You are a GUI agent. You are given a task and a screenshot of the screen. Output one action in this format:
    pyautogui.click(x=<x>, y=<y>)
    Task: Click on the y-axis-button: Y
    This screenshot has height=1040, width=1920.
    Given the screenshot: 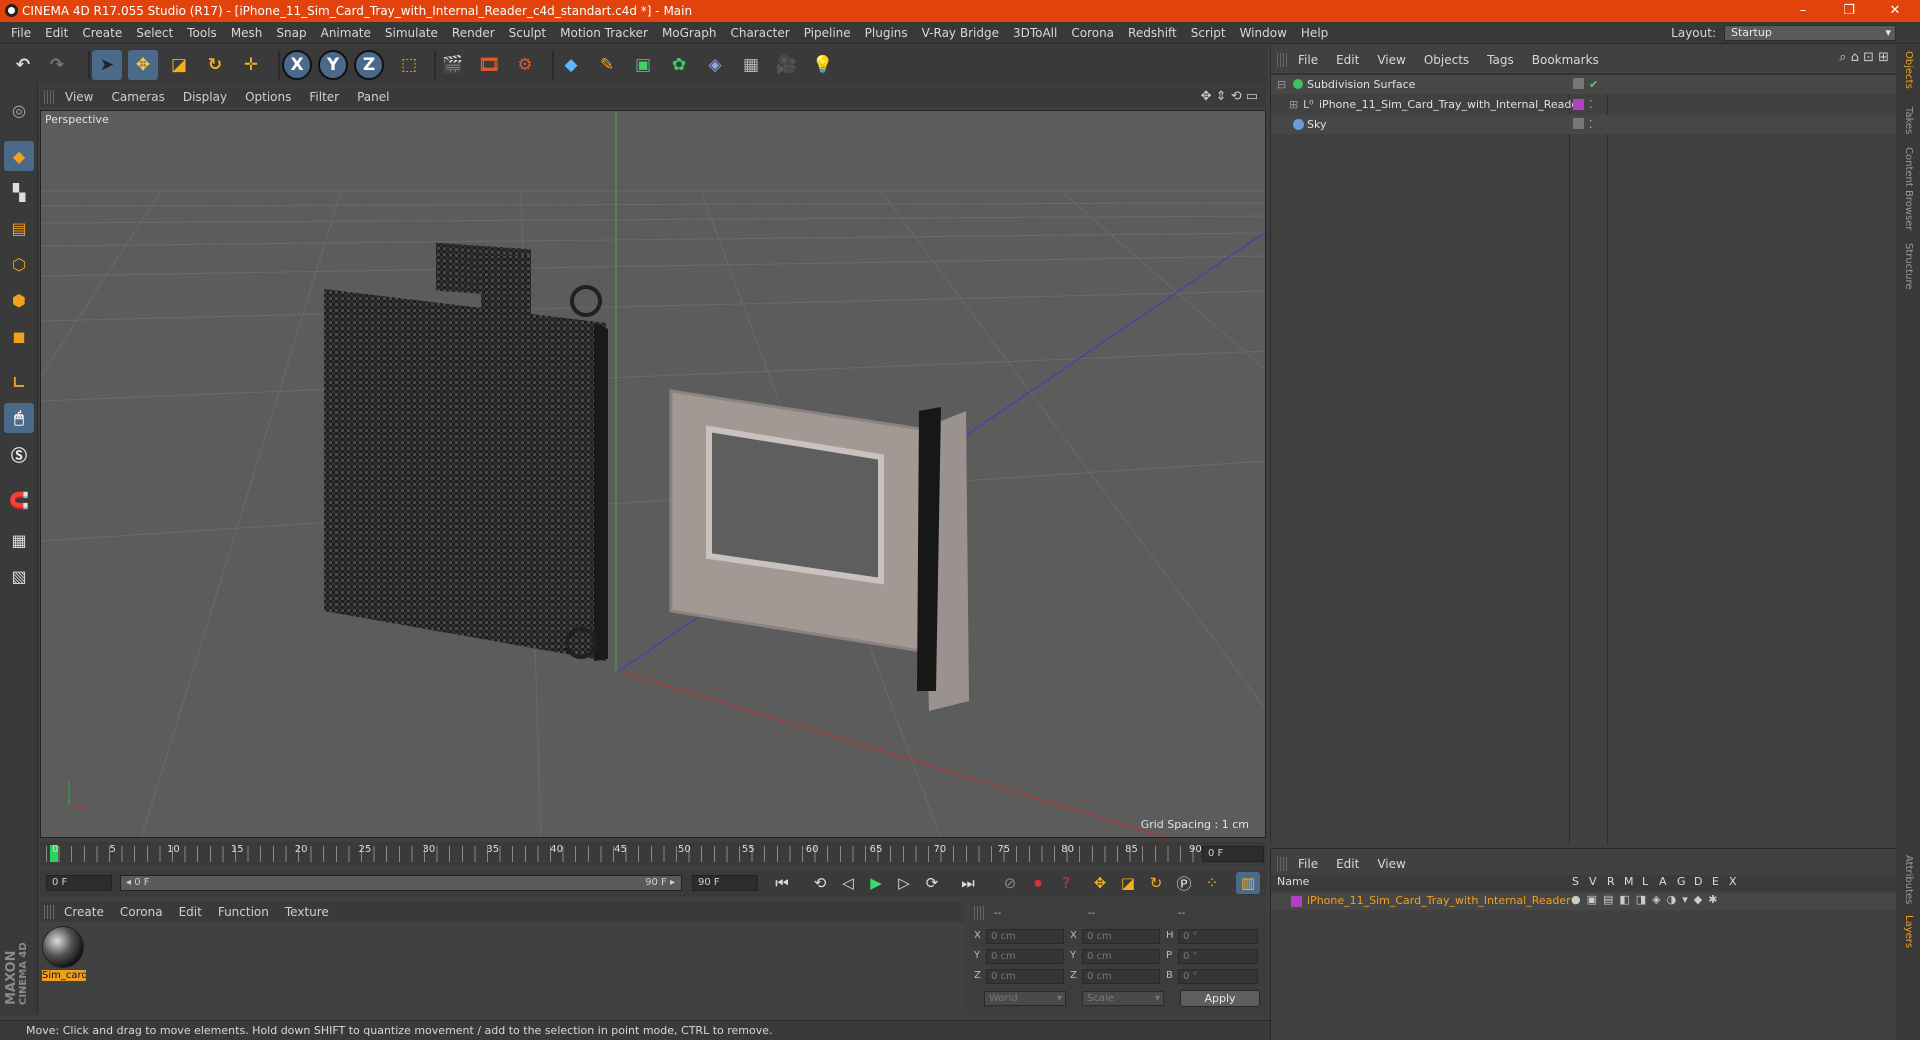 What is the action you would take?
    pyautogui.click(x=333, y=65)
    